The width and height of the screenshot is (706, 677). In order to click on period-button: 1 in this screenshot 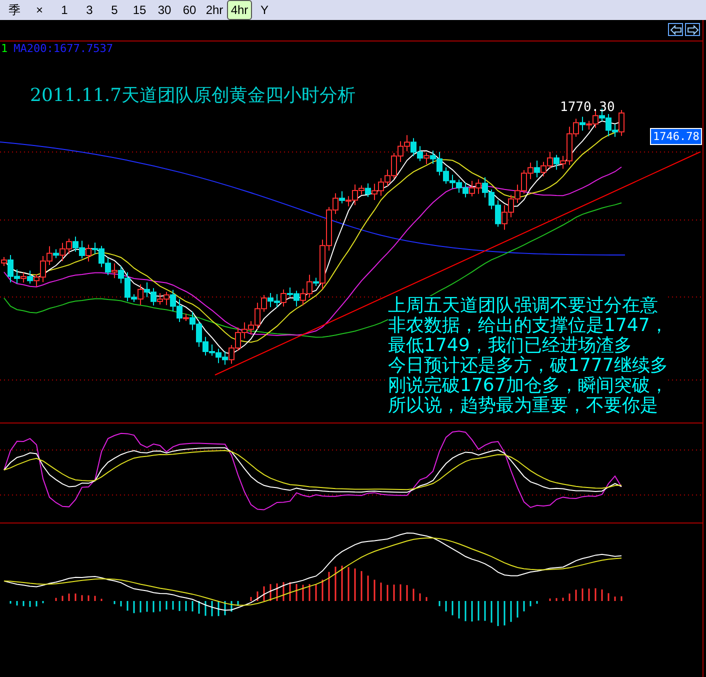, I will do `click(64, 10)`.